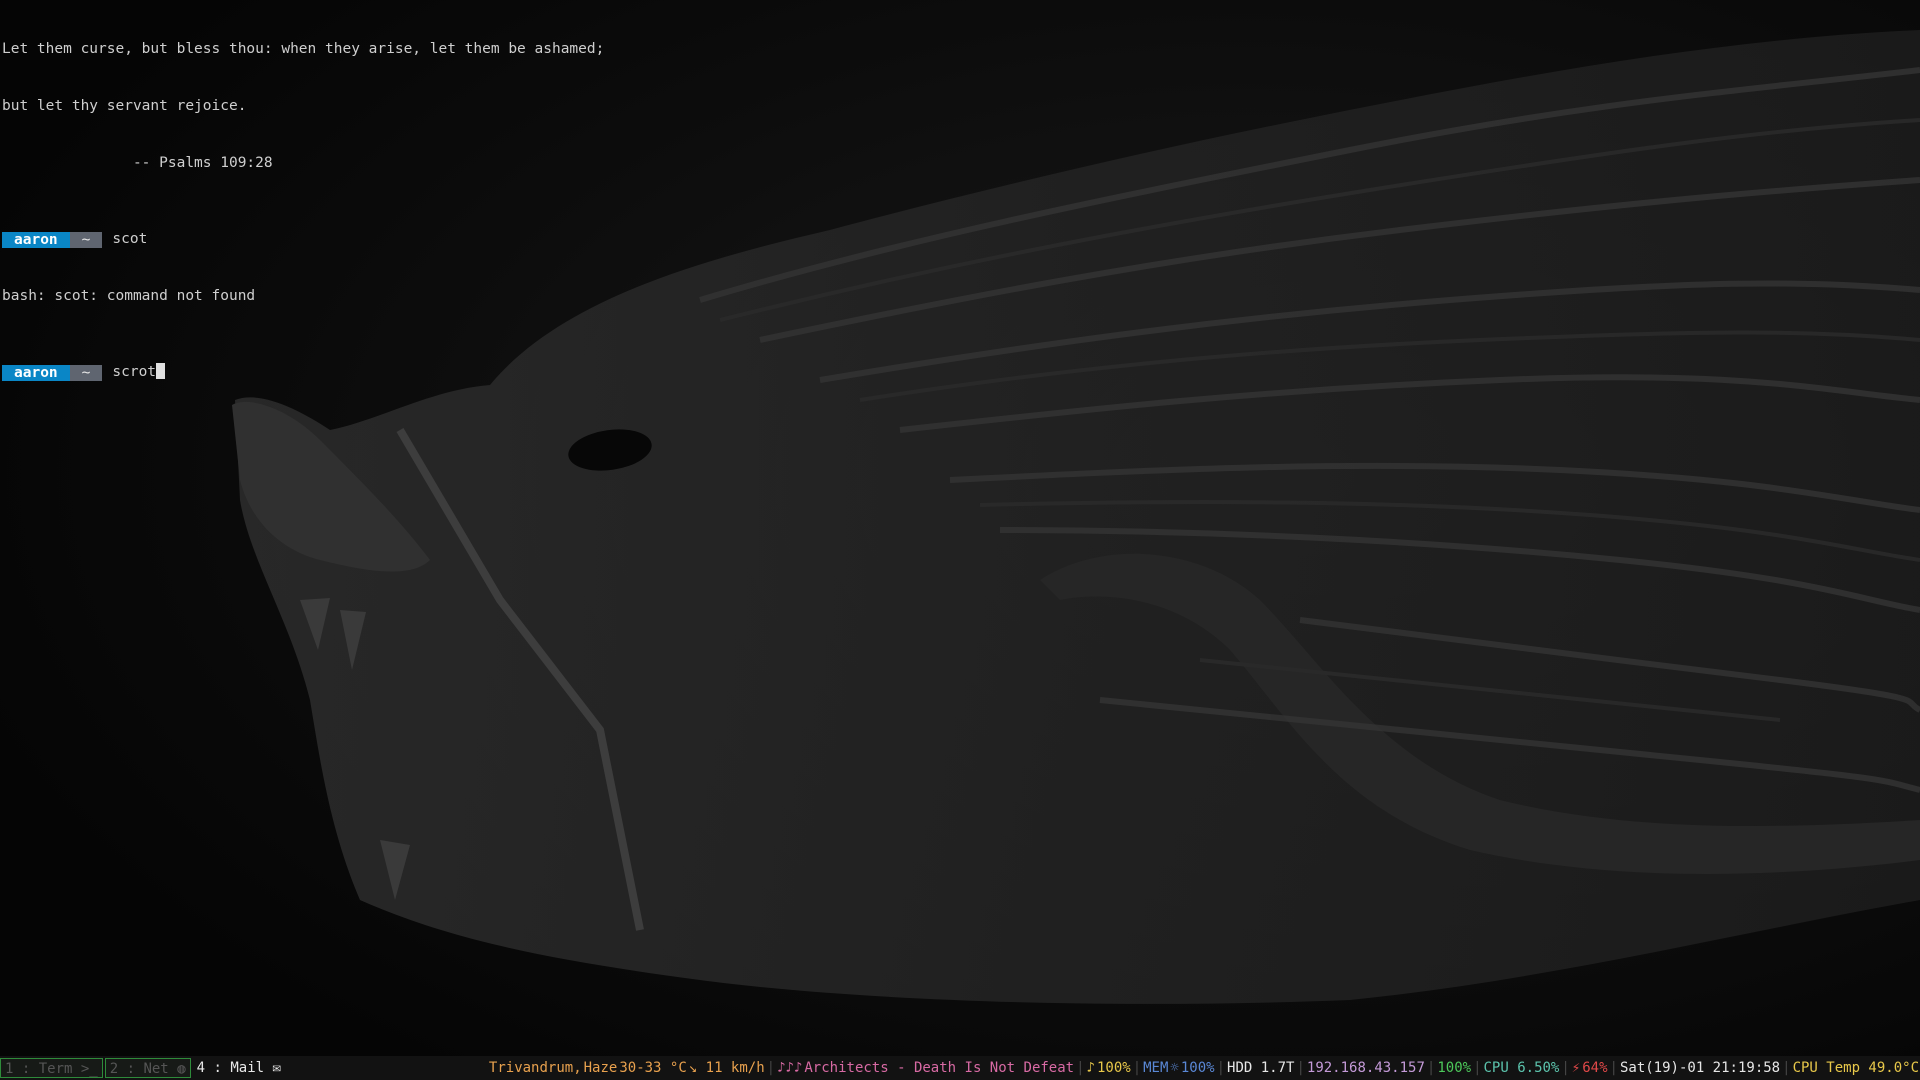 Image resolution: width=1920 pixels, height=1080 pixels. I want to click on memory-label: MEM, so click(1156, 1068).